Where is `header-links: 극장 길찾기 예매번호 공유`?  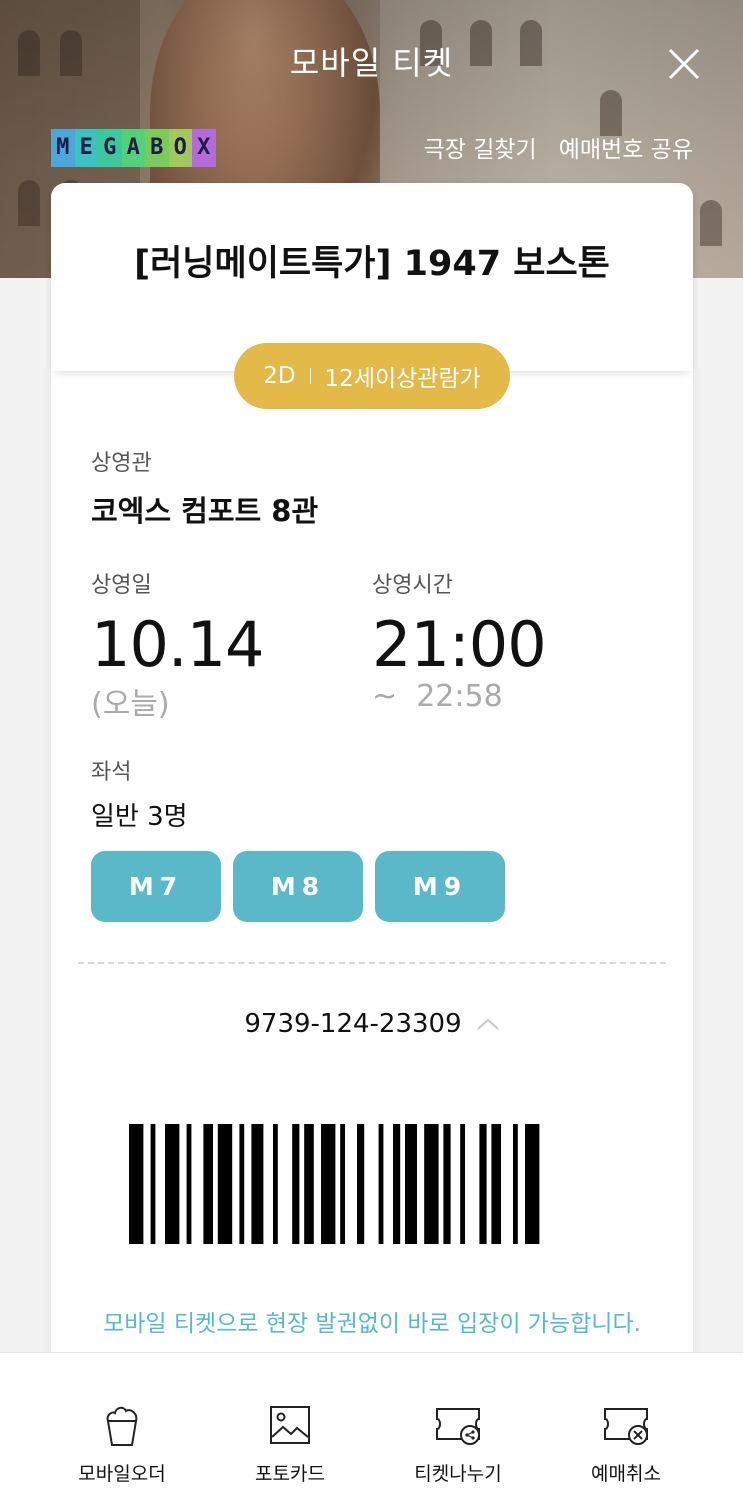
header-links: 극장 길찾기 예매번호 공유 is located at coordinates (558, 147).